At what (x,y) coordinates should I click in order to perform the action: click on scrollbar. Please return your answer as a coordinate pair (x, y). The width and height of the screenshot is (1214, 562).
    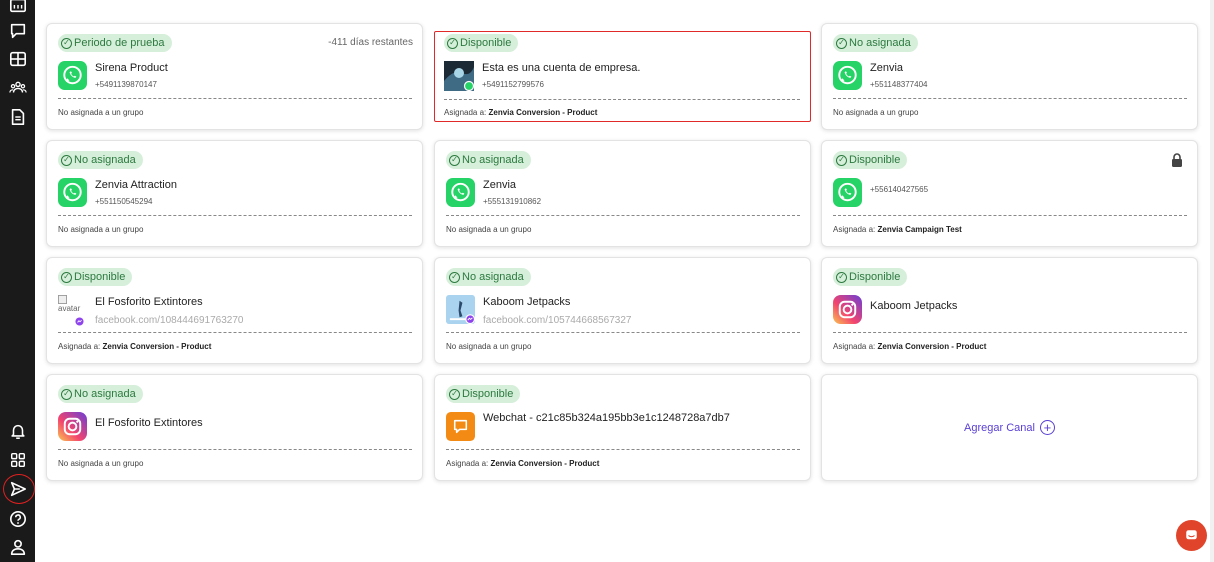
    Looking at the image, I should click on (1212, 281).